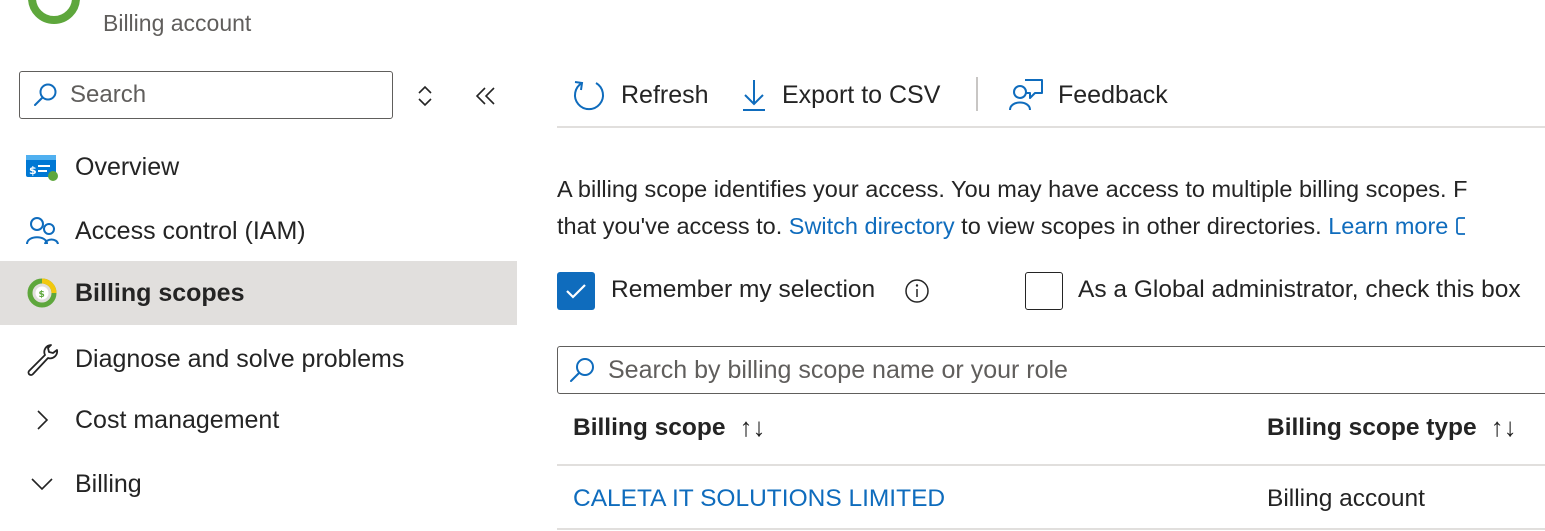  What do you see at coordinates (665, 94) in the screenshot?
I see `refresh-label: Refresh` at bounding box center [665, 94].